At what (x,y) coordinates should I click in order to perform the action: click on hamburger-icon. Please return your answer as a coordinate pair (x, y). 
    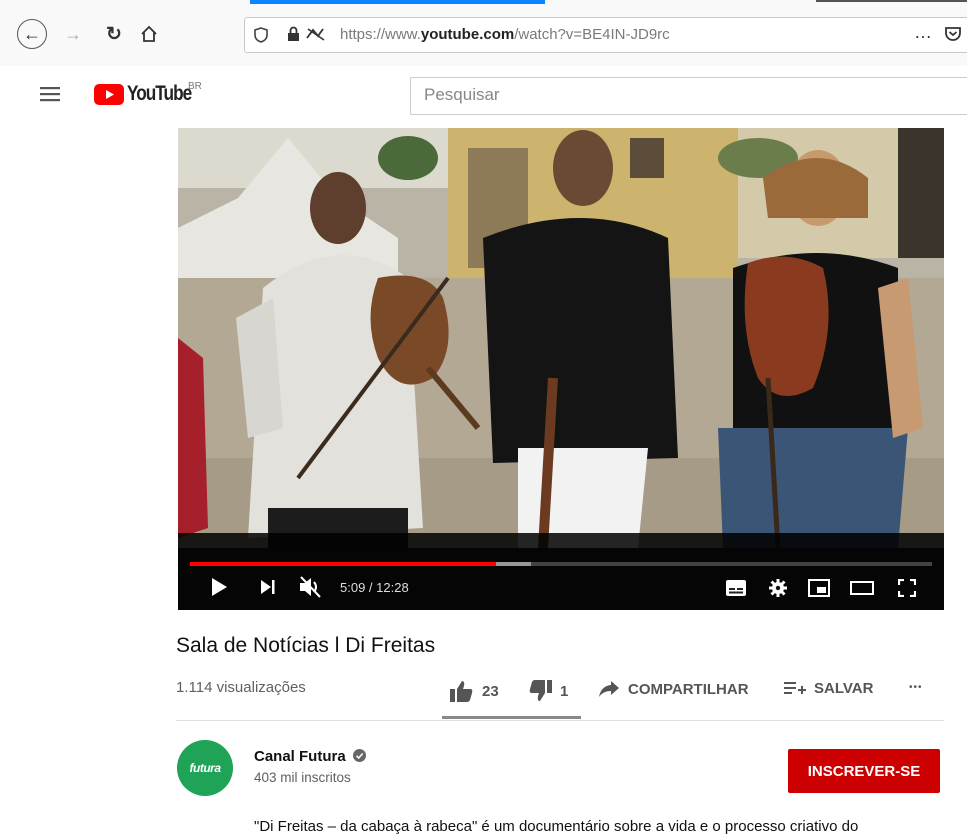
    Looking at the image, I should click on (50, 94).